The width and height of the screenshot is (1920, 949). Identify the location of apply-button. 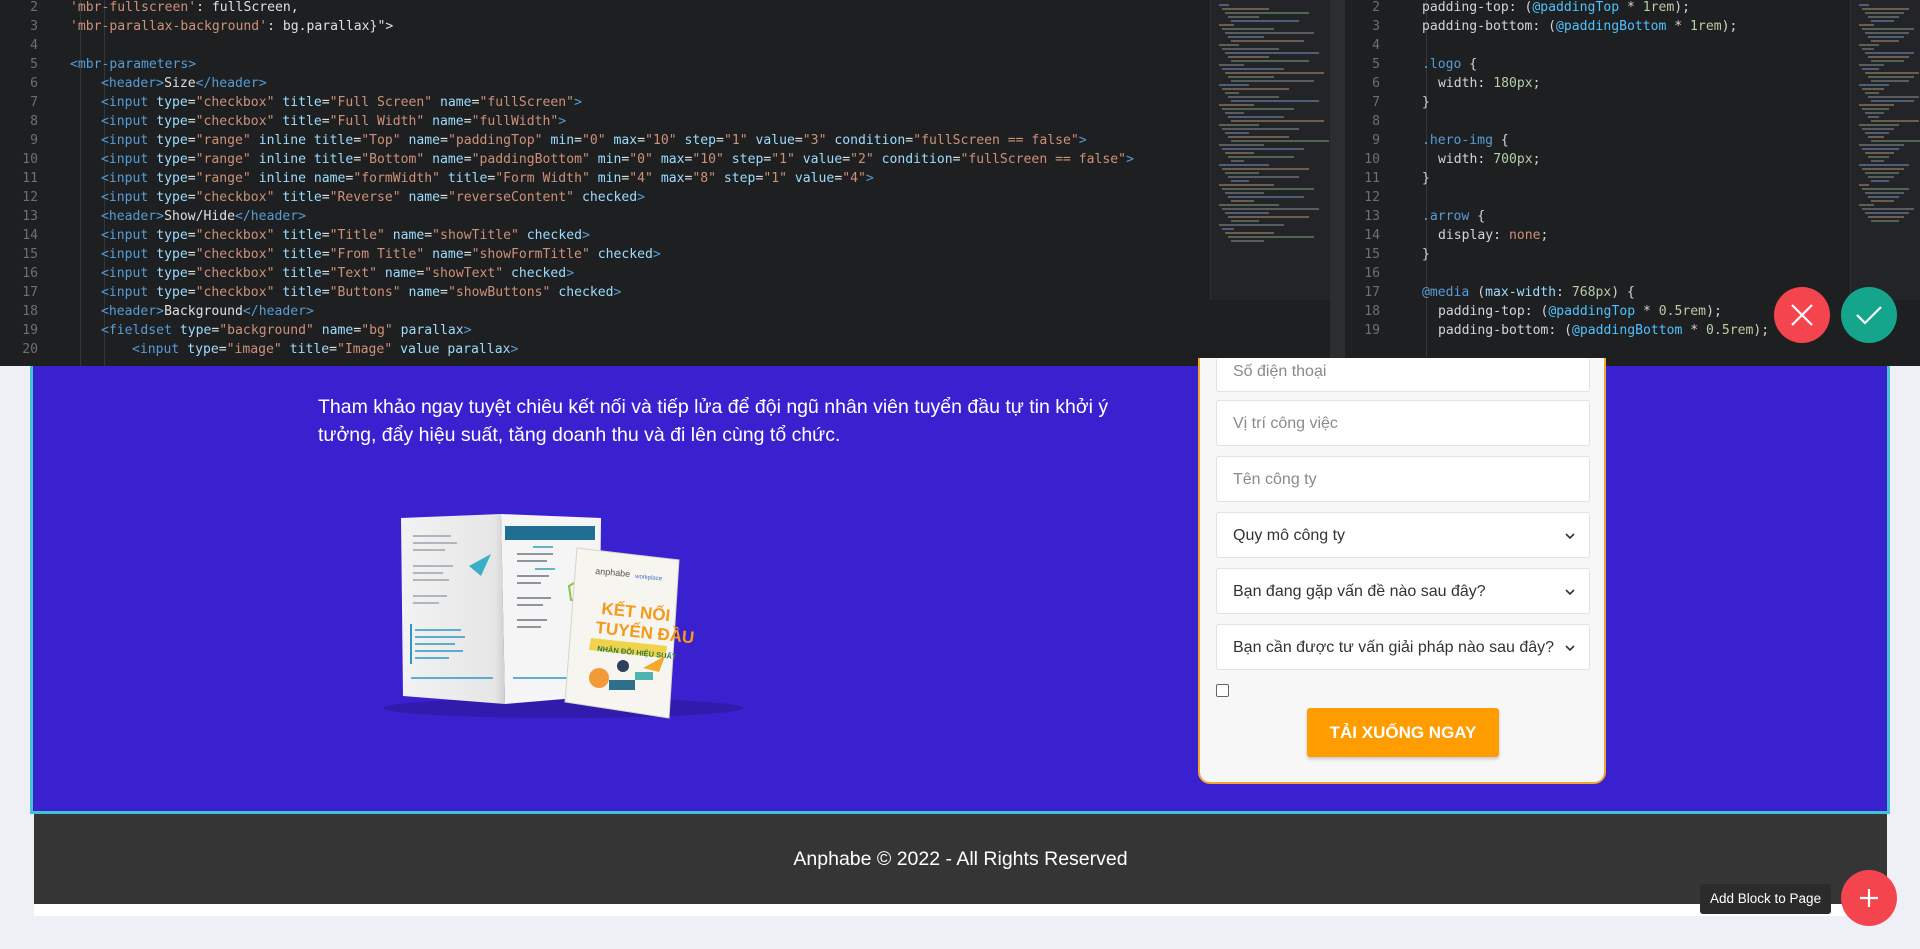
(1869, 315).